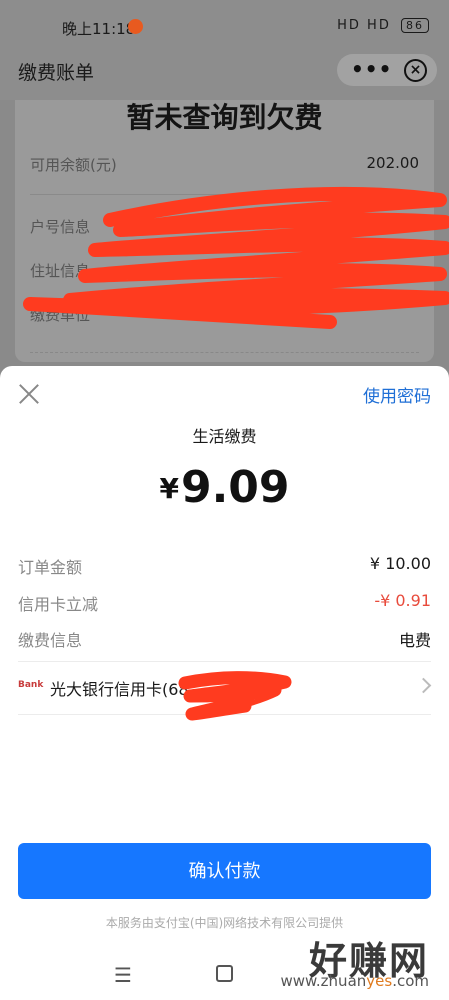  I want to click on close-icon, so click(29, 394).